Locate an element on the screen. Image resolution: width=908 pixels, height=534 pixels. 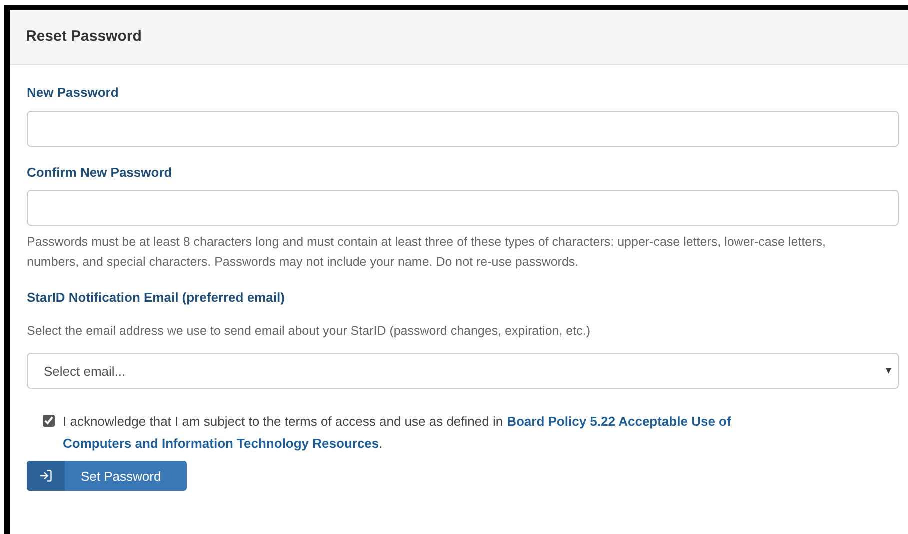
policy-link: Computers and Information Technology Resources is located at coordinates (221, 444).